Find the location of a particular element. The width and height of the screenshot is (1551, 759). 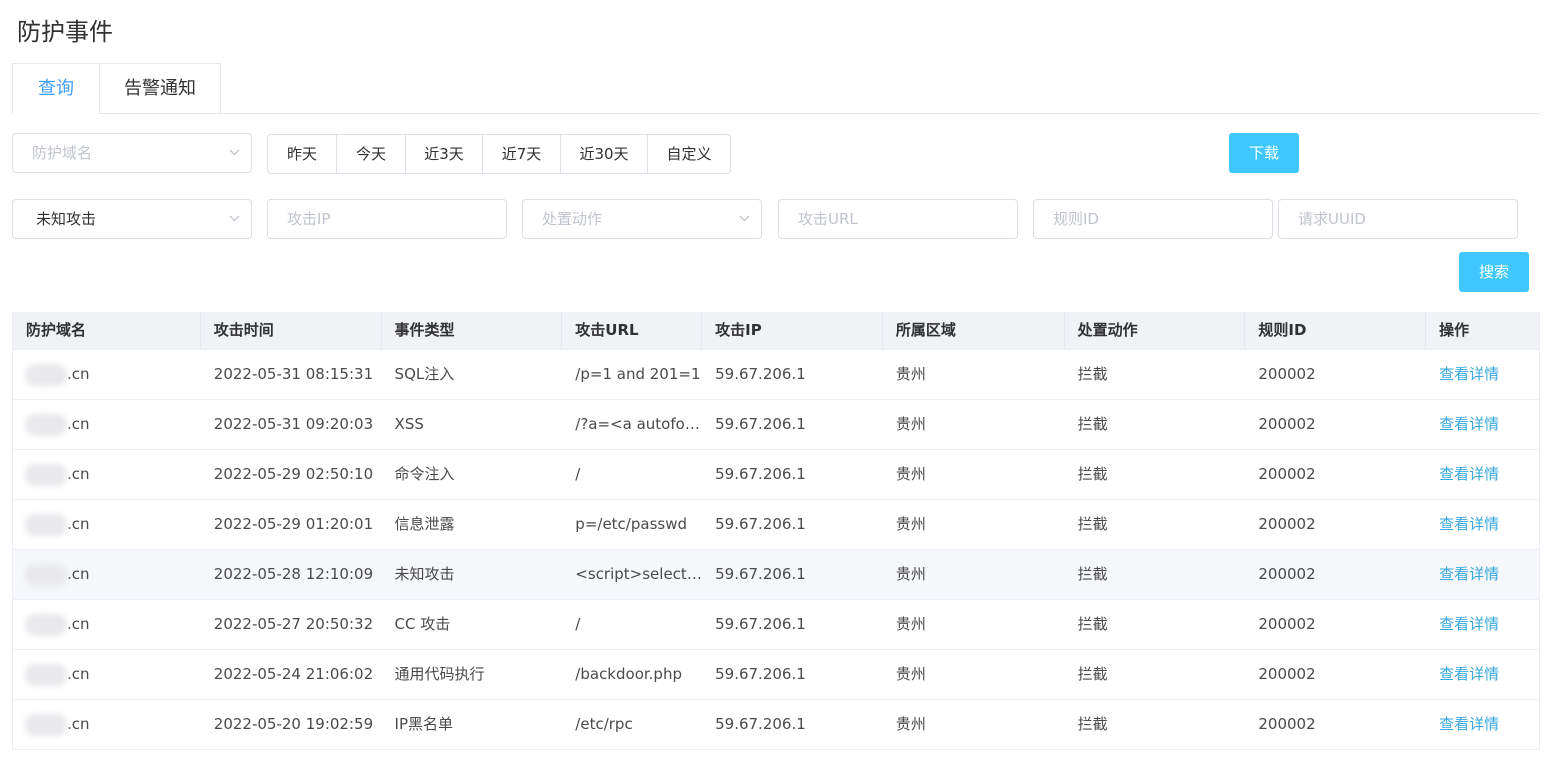

date-range-group: 昨天 今天 近3天 近7天 近30天 自定义 is located at coordinates (499, 154).